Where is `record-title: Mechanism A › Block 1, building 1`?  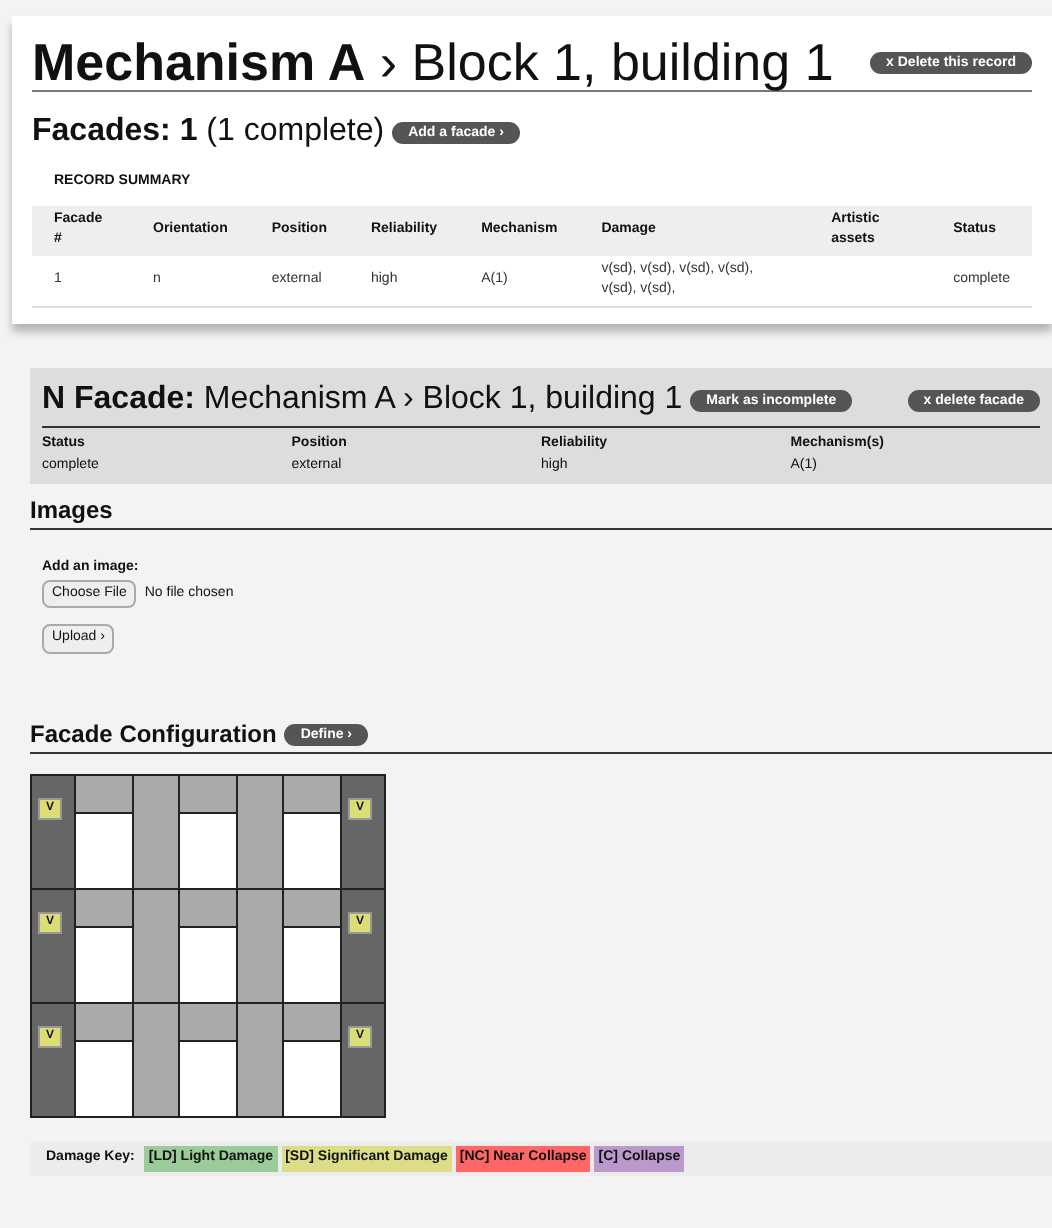 record-title: Mechanism A › Block 1, building 1 is located at coordinates (433, 62).